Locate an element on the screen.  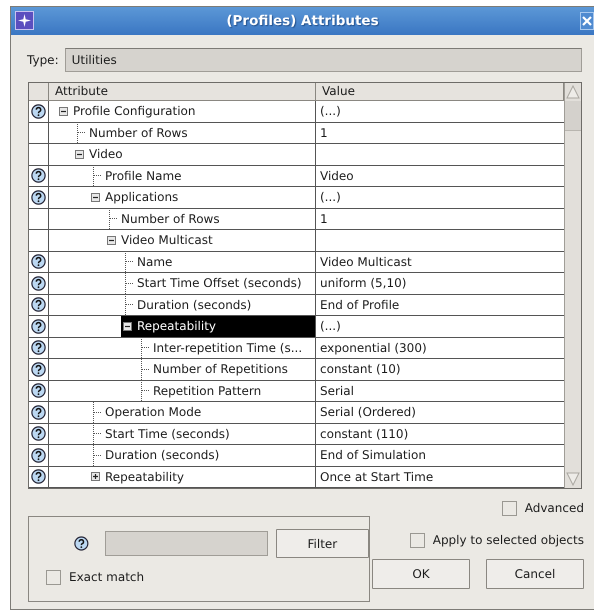
checkbox-label: Advanced is located at coordinates (554, 508).